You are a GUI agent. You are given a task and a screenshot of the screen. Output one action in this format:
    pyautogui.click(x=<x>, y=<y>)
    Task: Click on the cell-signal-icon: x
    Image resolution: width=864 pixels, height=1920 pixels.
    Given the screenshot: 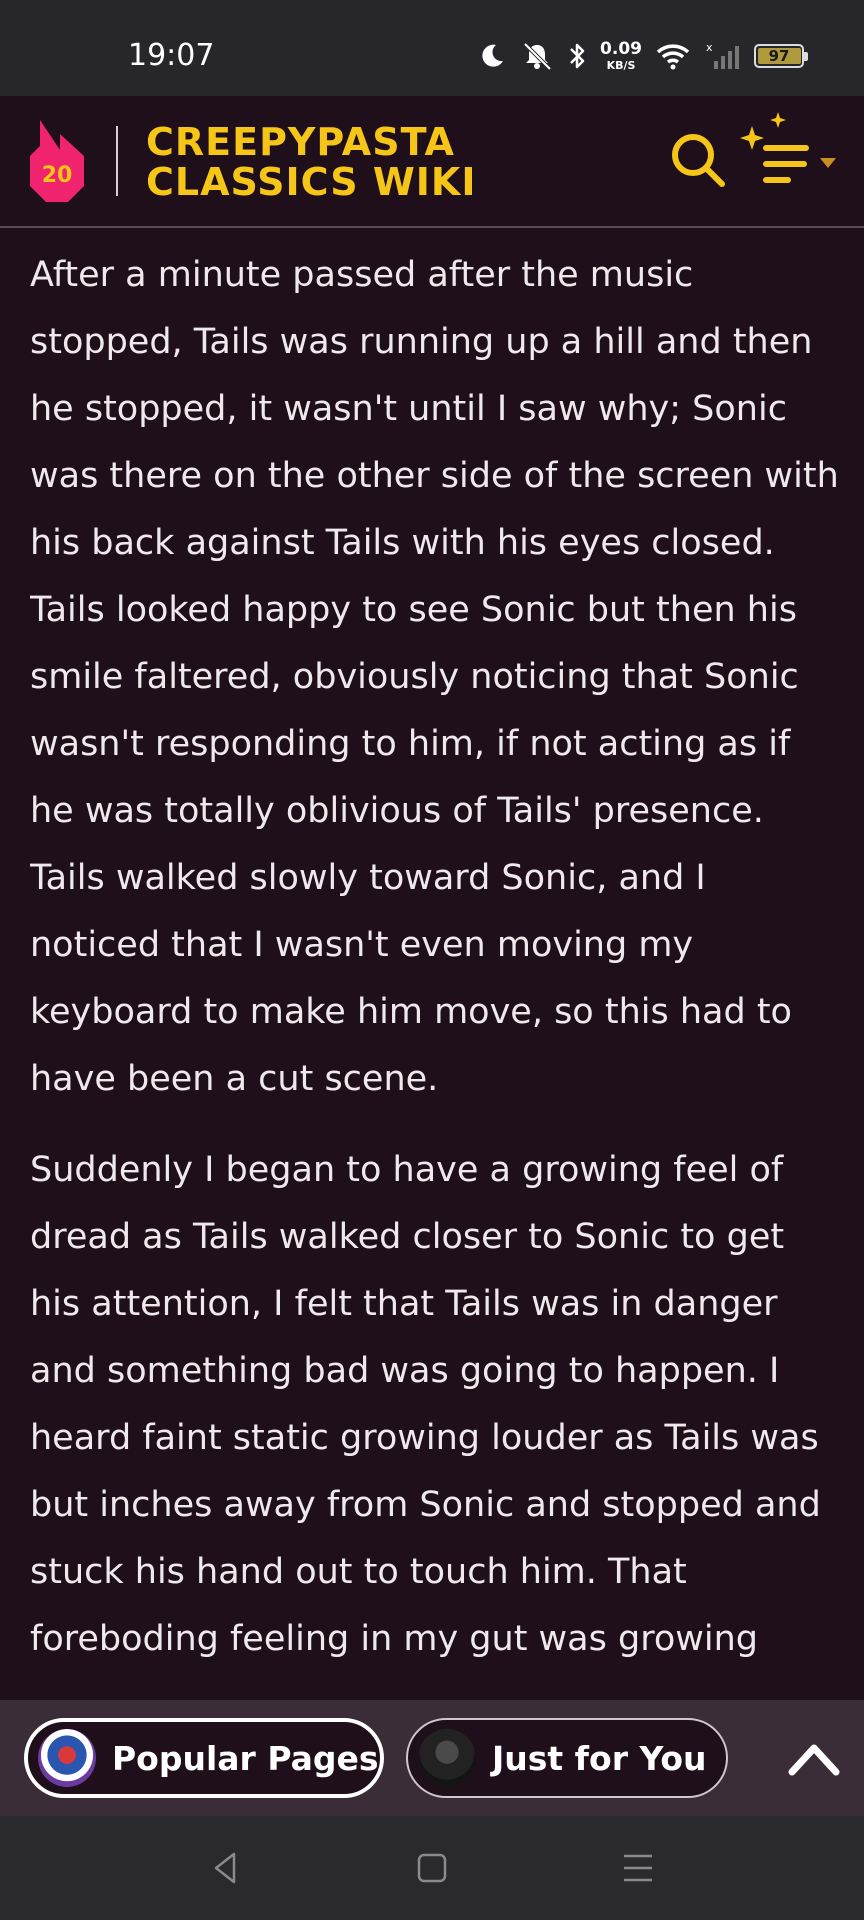 What is the action you would take?
    pyautogui.click(x=722, y=55)
    